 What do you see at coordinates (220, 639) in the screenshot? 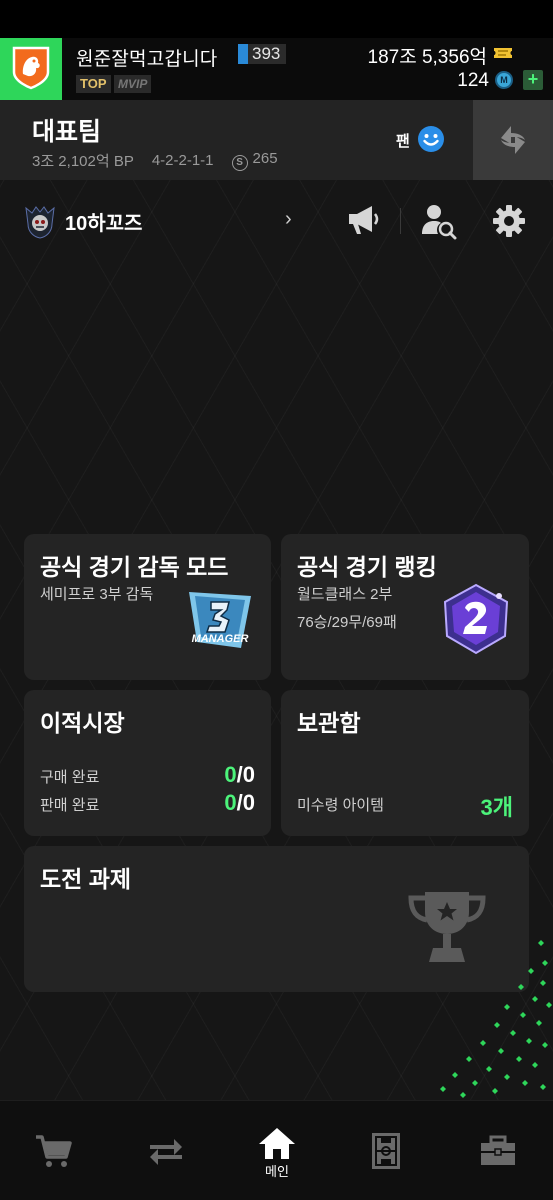
I see `manager-emblem-text: MANAGER` at bounding box center [220, 639].